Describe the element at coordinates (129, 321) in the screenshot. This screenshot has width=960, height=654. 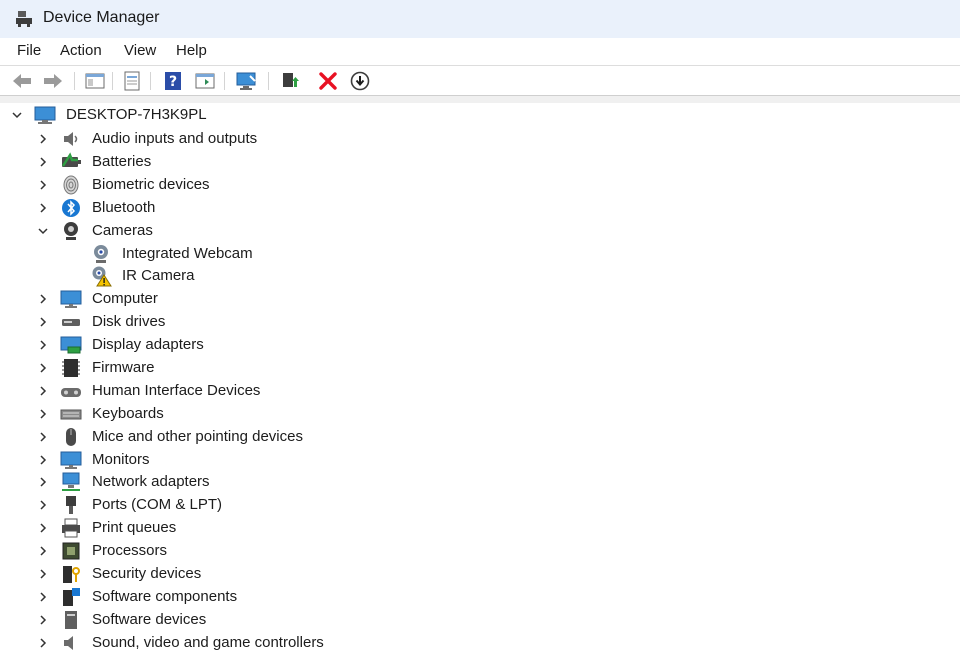
I see `tree-item-label: Disk drives` at that location.